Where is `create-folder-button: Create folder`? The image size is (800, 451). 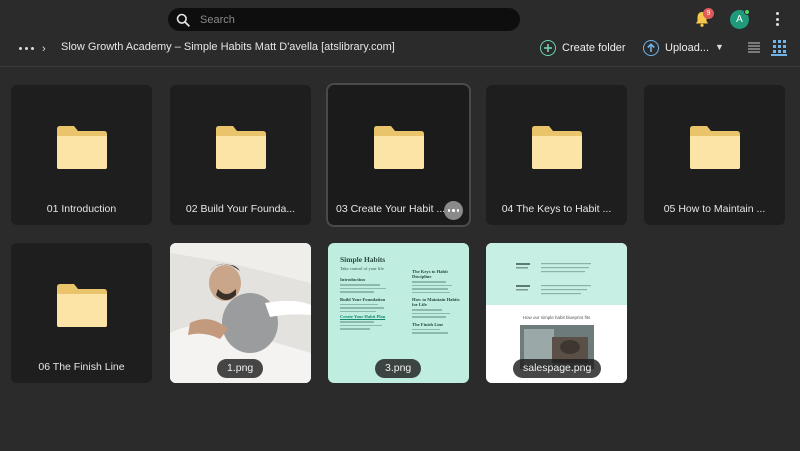 create-folder-button: Create folder is located at coordinates (583, 48).